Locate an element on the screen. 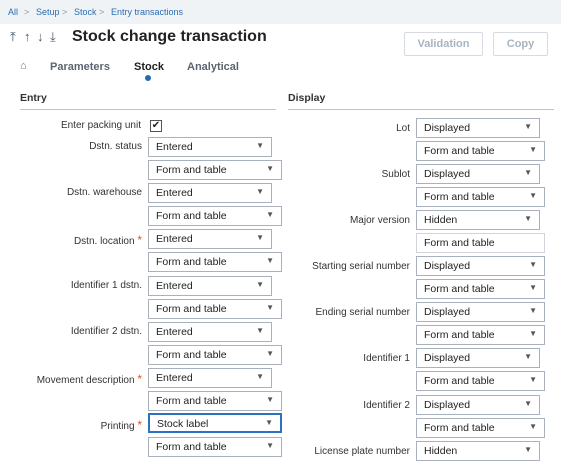 The width and height of the screenshot is (561, 469). first-record-icon: ⤒ is located at coordinates (13, 37).